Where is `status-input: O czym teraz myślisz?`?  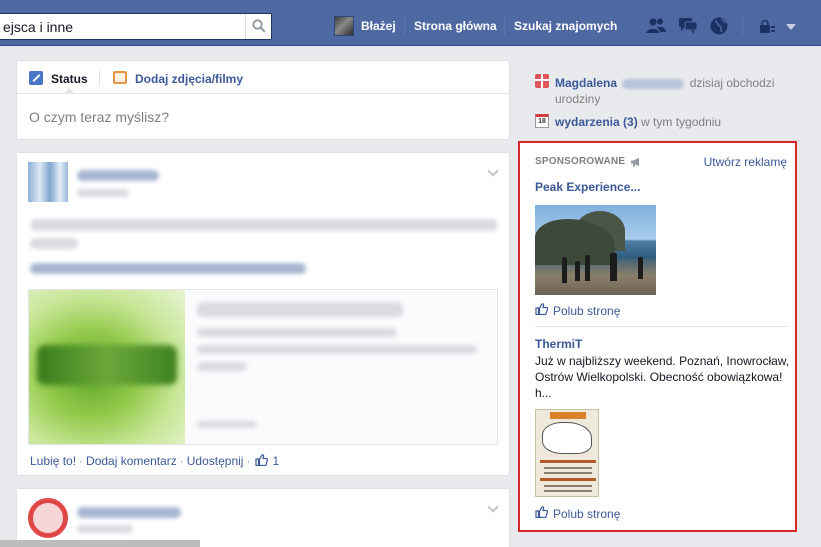
status-input: O czym teraz myślisz? is located at coordinates (99, 117).